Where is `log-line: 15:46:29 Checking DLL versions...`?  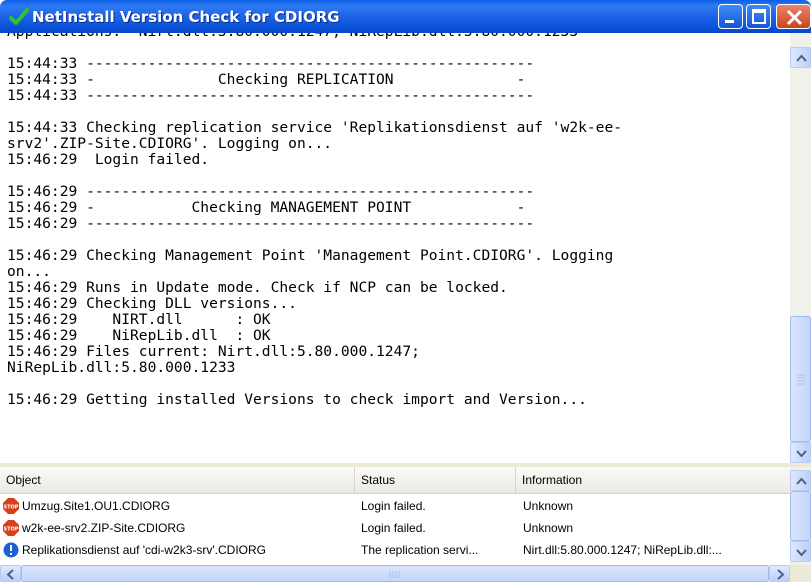 log-line: 15:46:29 Checking DLL versions... is located at coordinates (152, 303).